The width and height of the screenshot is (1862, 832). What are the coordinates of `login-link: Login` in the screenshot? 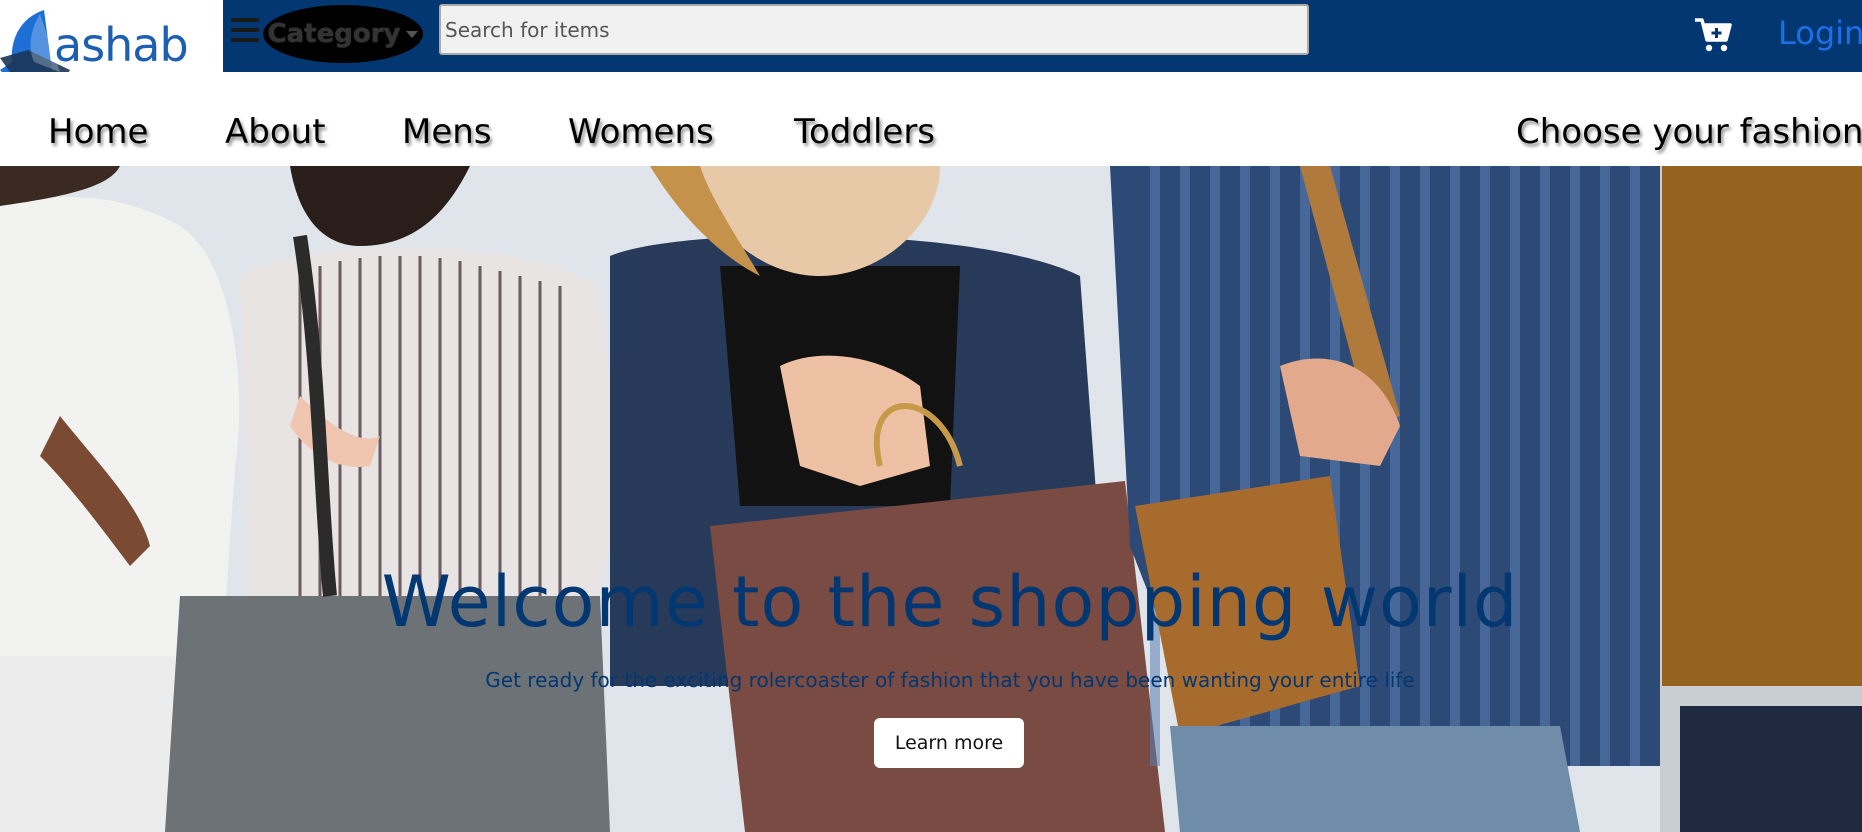 It's located at (1820, 33).